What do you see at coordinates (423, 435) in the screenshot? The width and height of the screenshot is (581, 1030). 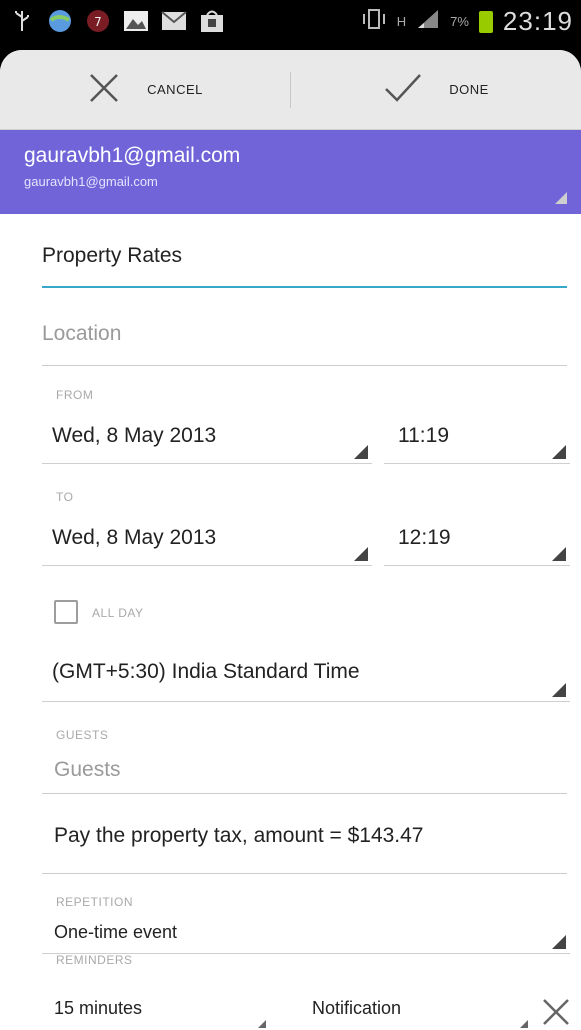 I see `from-time: 11:19` at bounding box center [423, 435].